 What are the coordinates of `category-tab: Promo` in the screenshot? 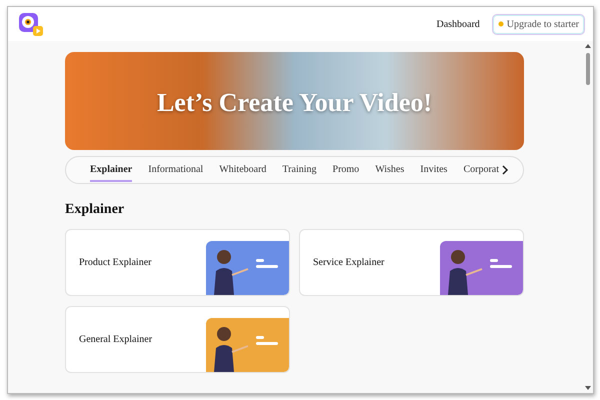 It's located at (346, 170).